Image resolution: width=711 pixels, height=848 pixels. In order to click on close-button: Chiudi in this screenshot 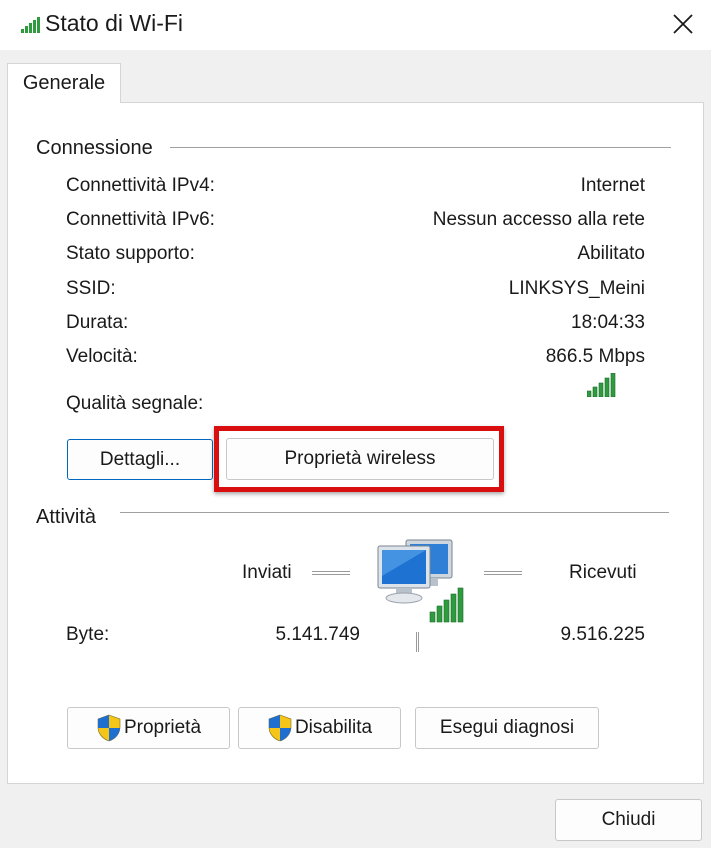, I will do `click(628, 820)`.